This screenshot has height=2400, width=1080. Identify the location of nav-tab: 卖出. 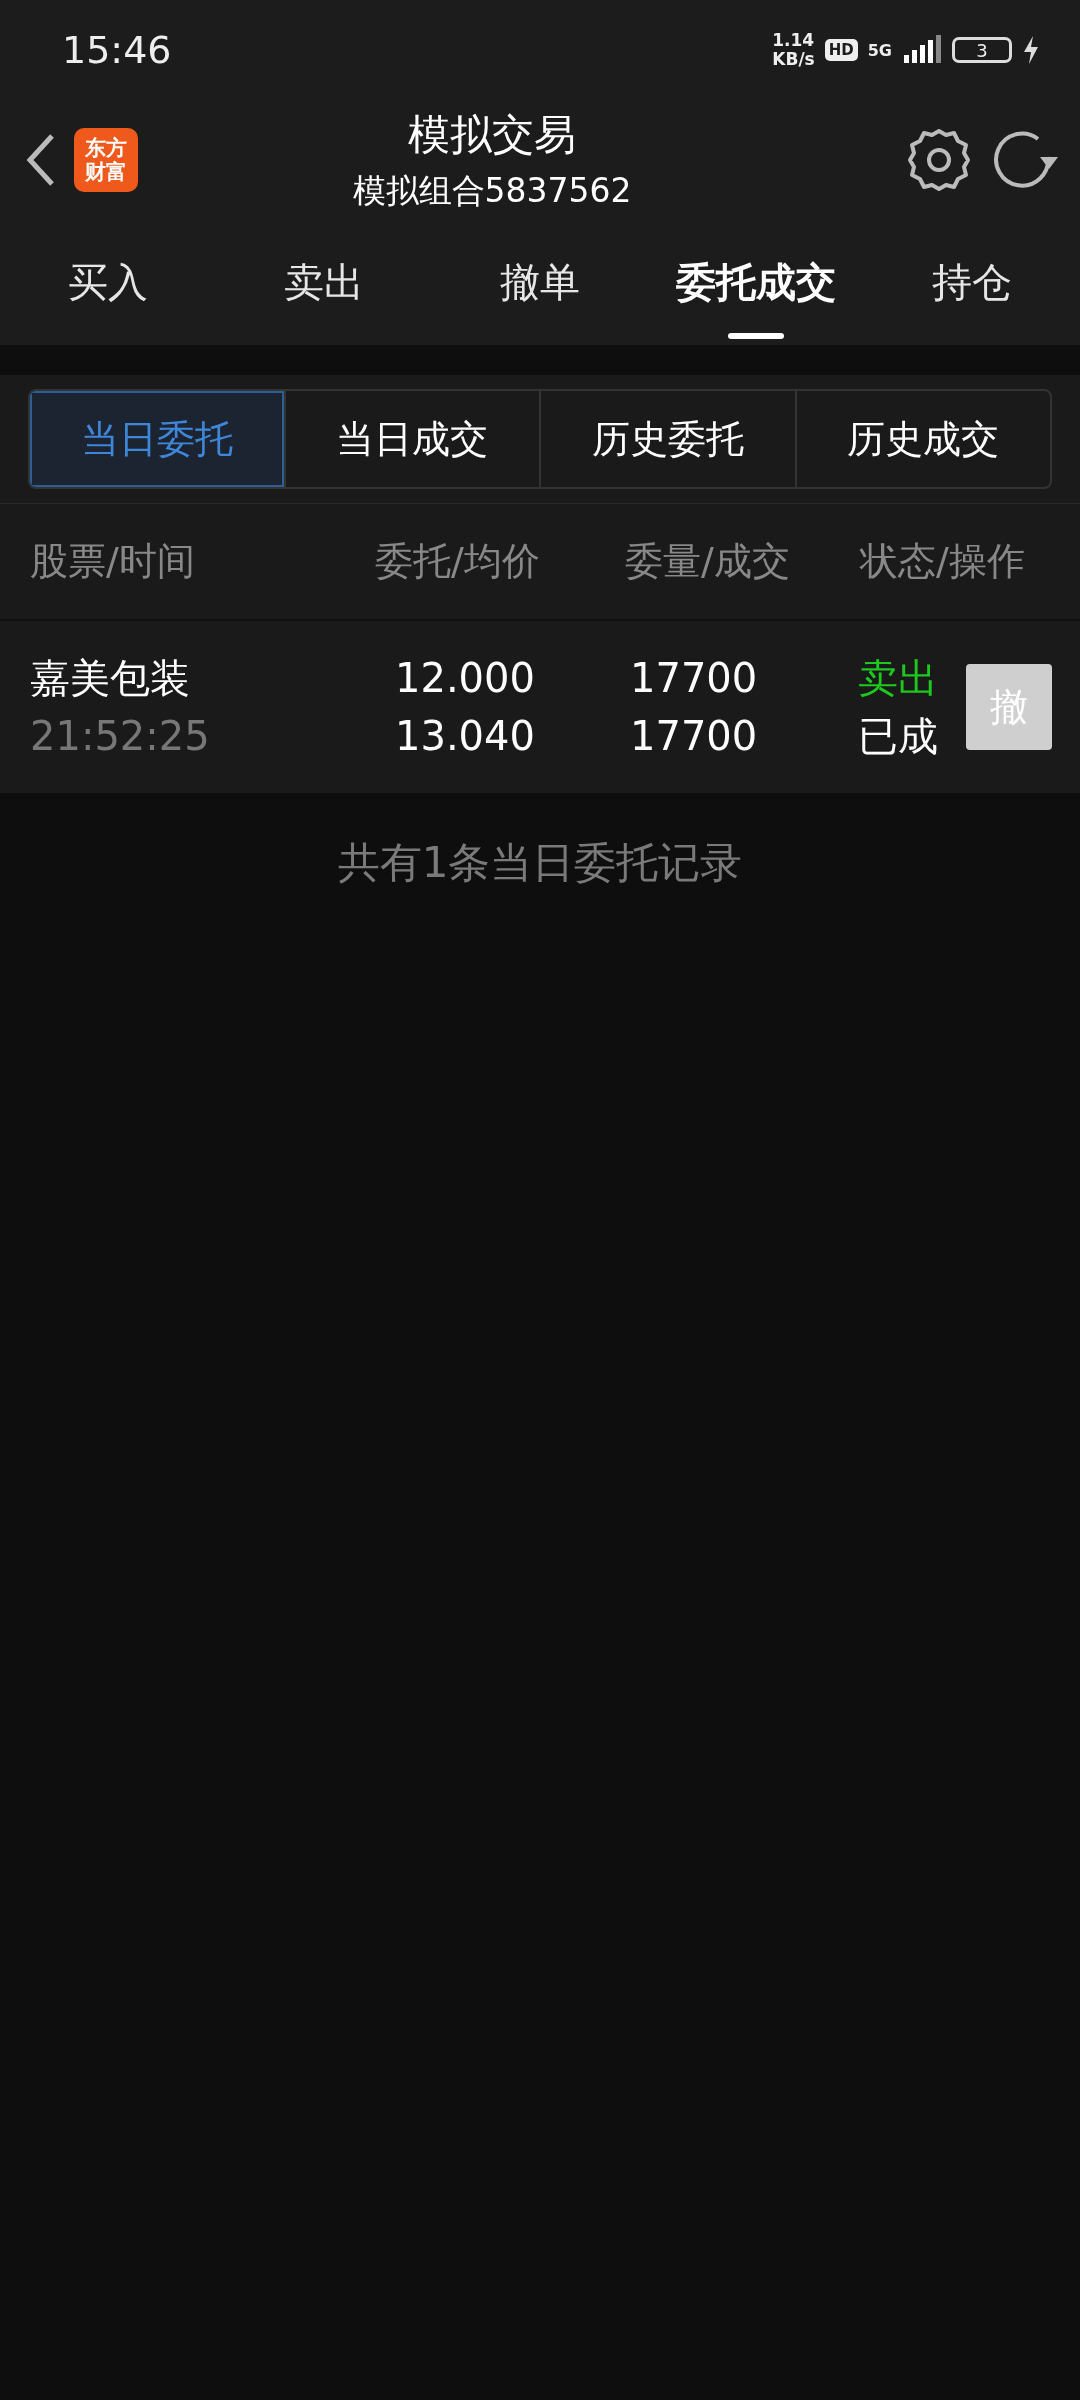
(324, 282).